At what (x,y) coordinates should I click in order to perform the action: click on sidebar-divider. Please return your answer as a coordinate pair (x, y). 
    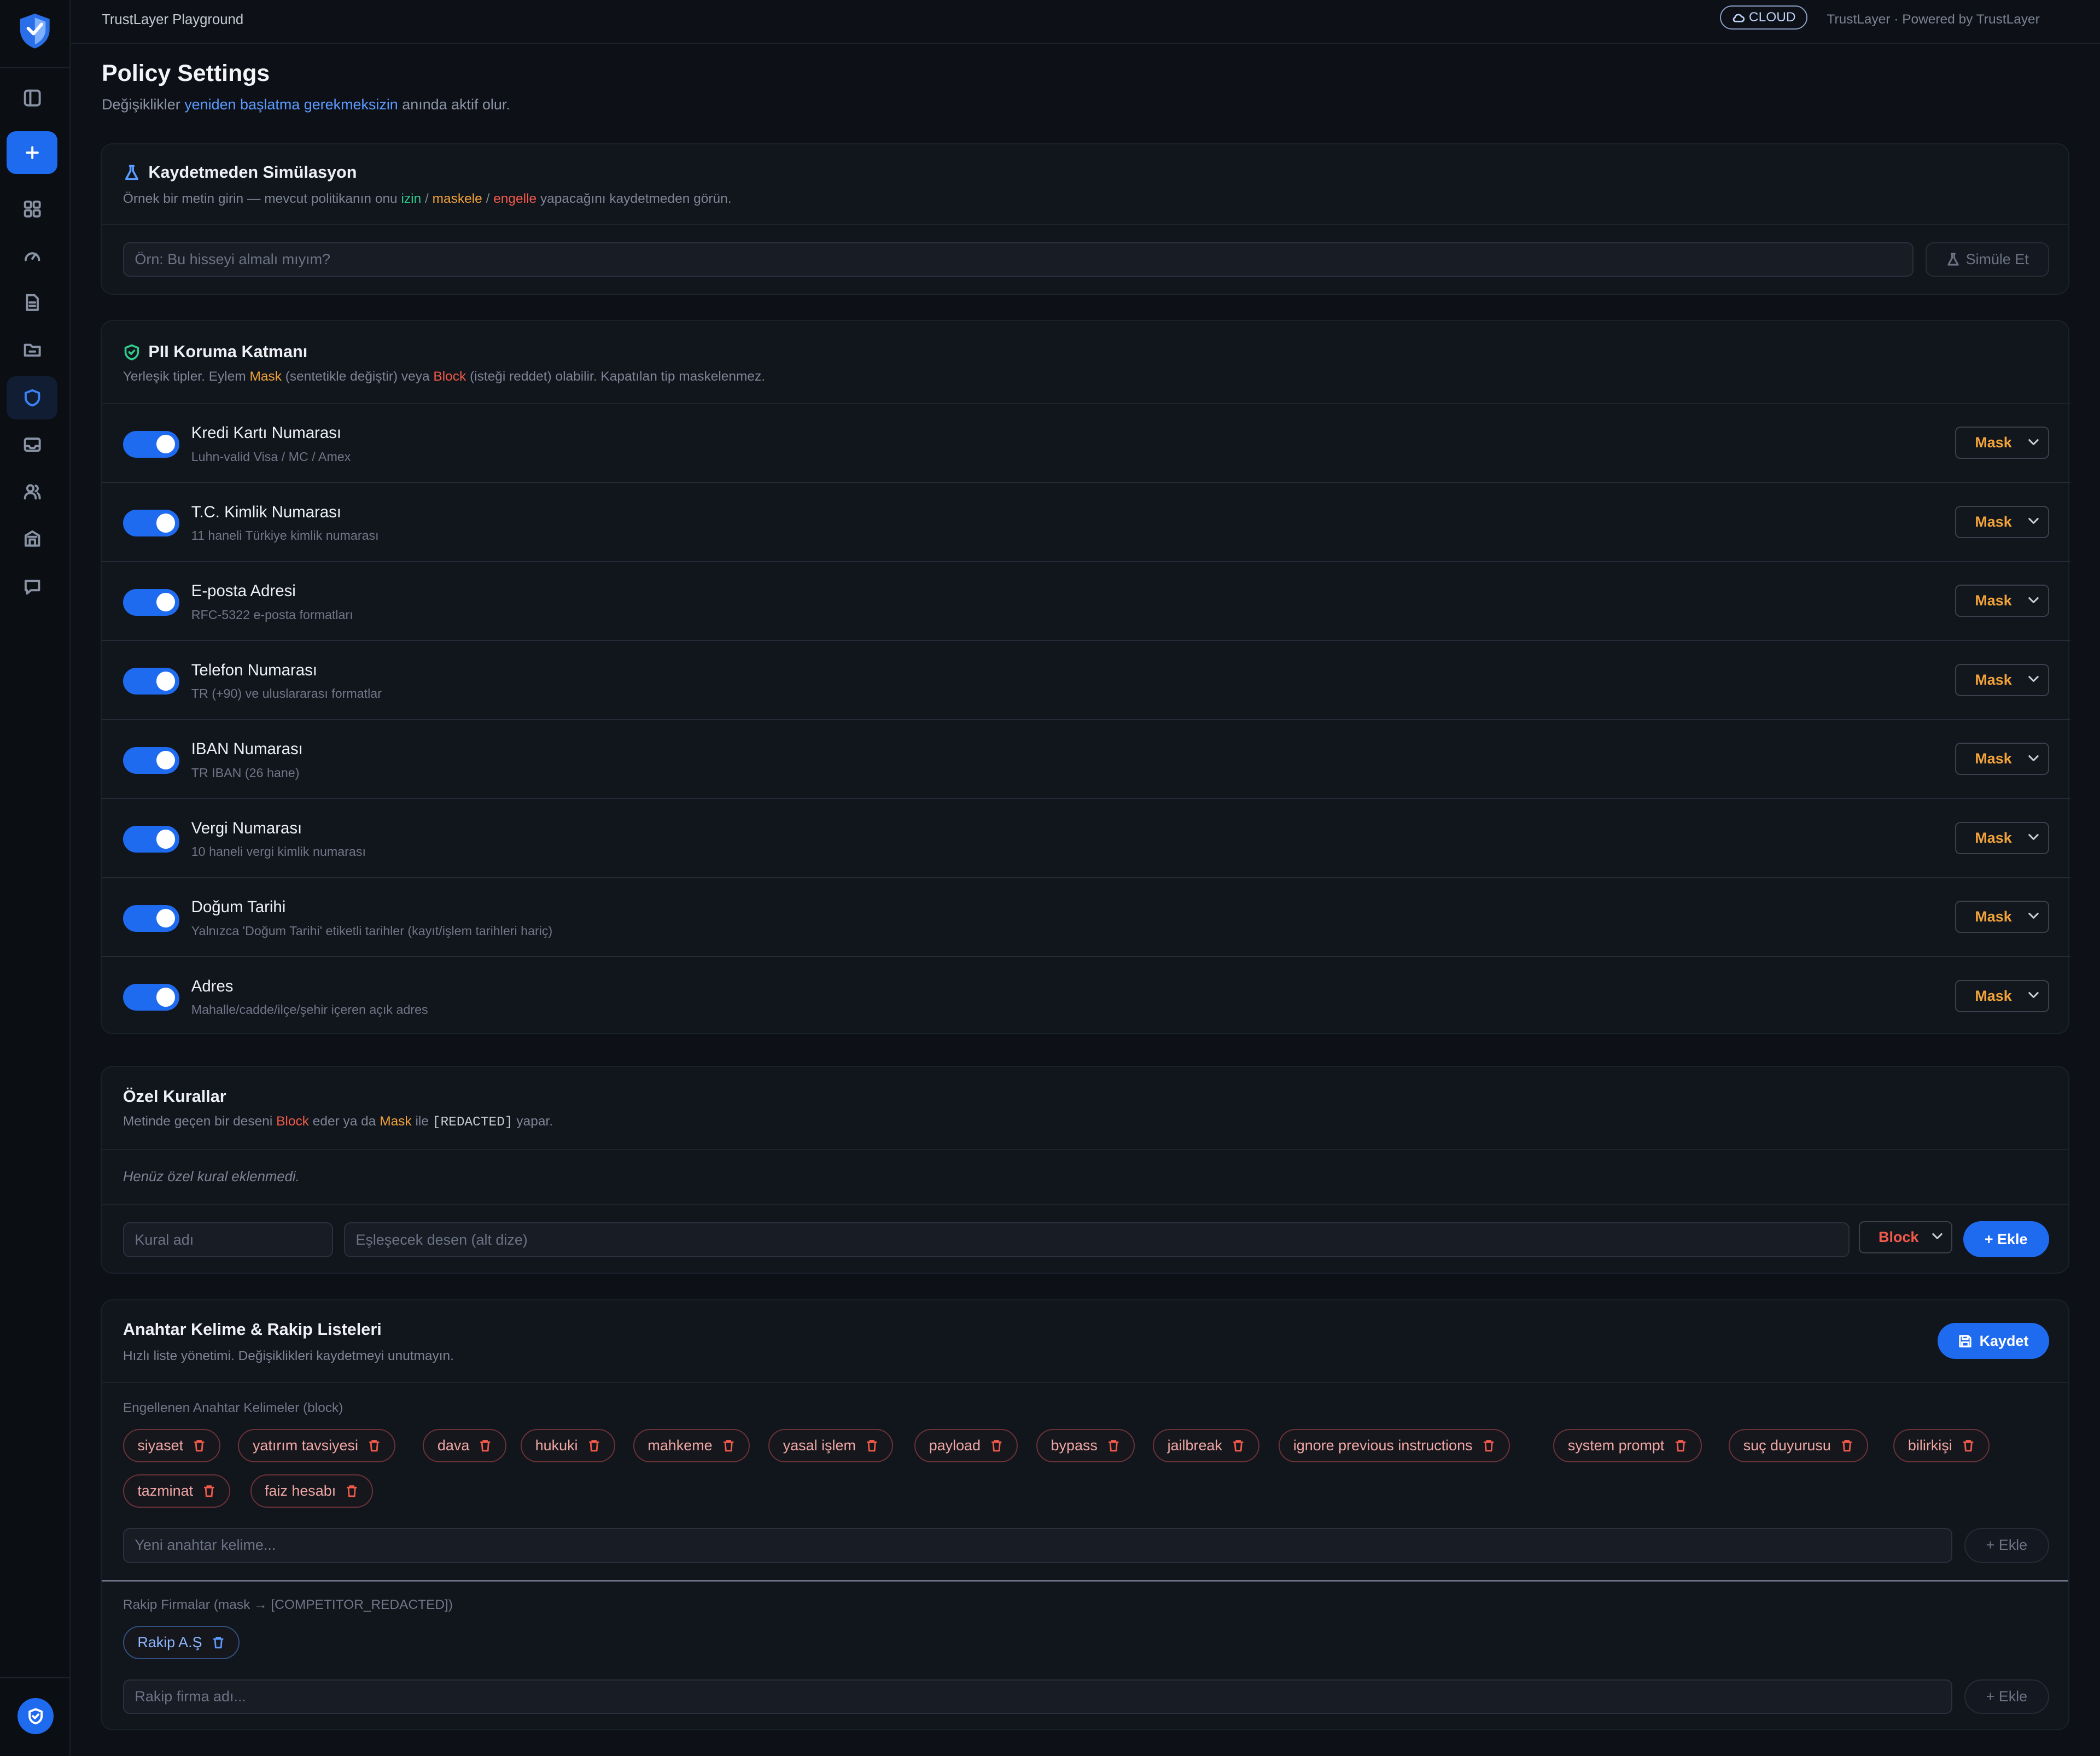
    Looking at the image, I should click on (35, 67).